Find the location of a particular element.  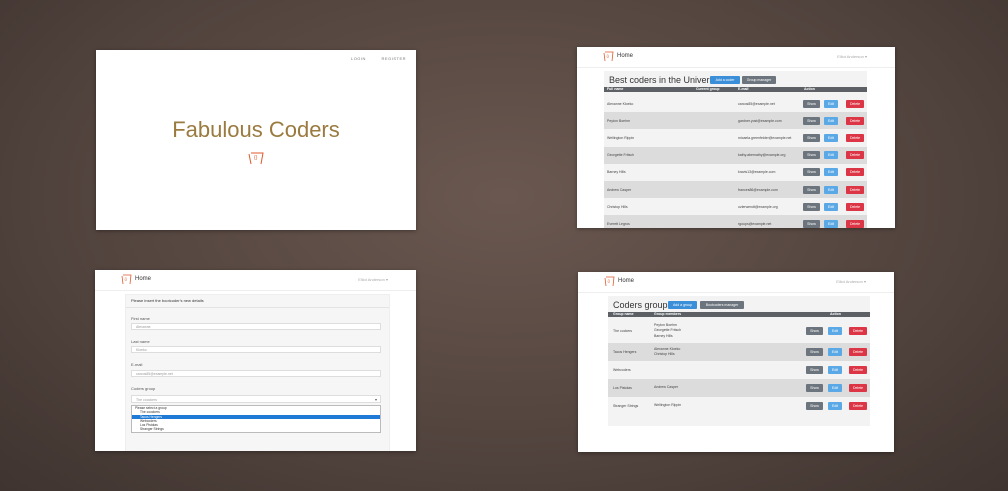

page-title: Coders groups is located at coordinates (643, 305).